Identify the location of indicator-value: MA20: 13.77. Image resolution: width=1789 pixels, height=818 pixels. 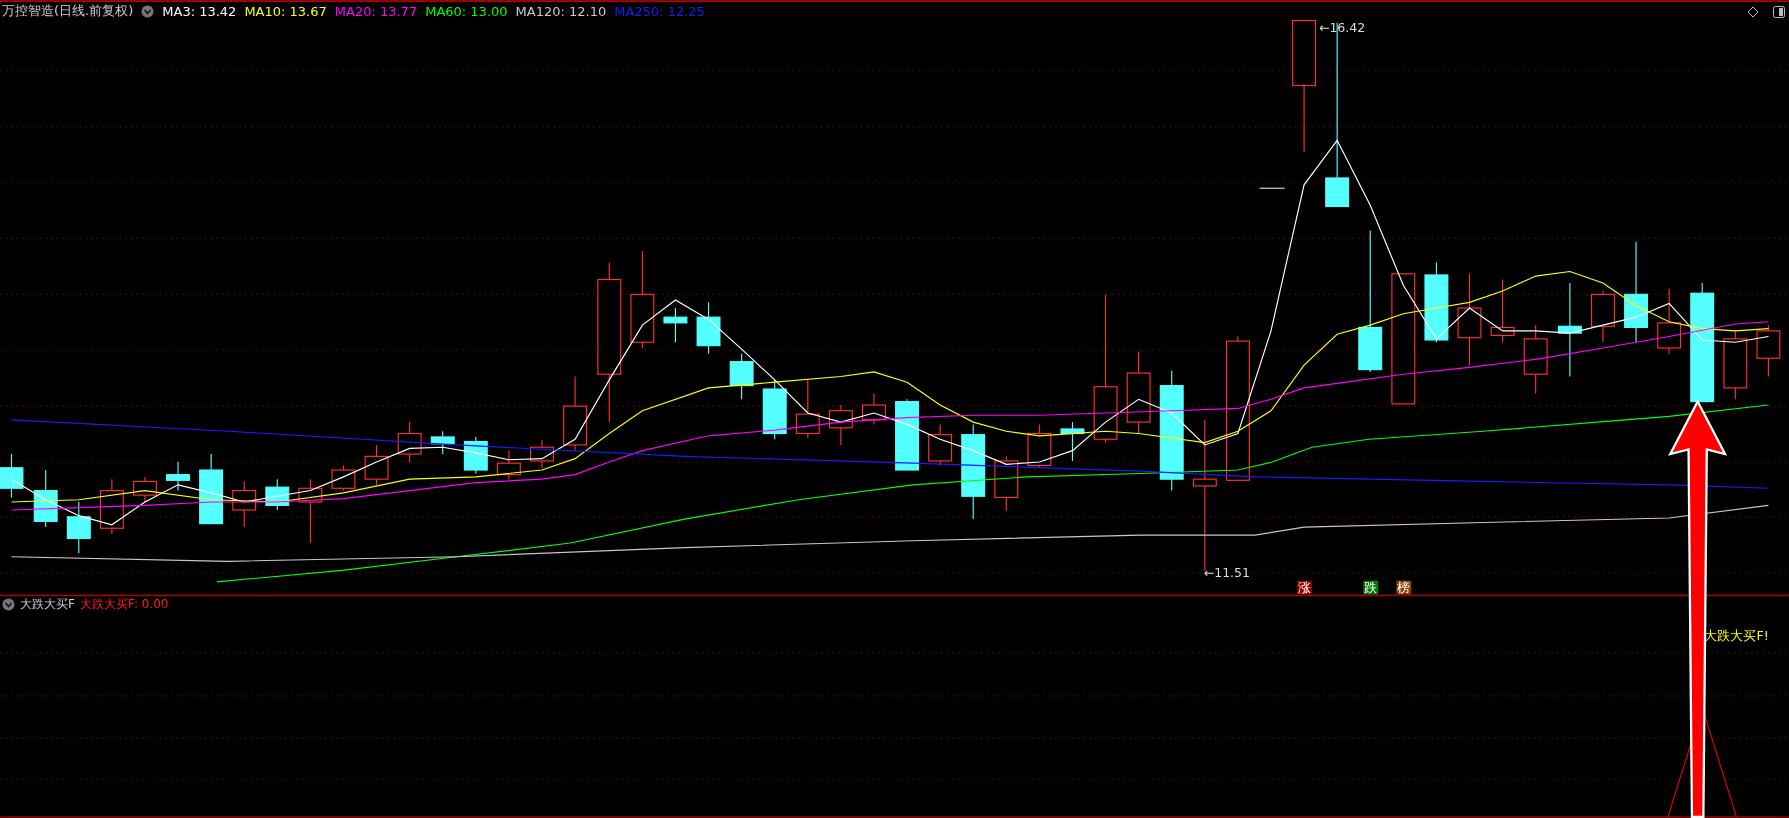
(376, 11).